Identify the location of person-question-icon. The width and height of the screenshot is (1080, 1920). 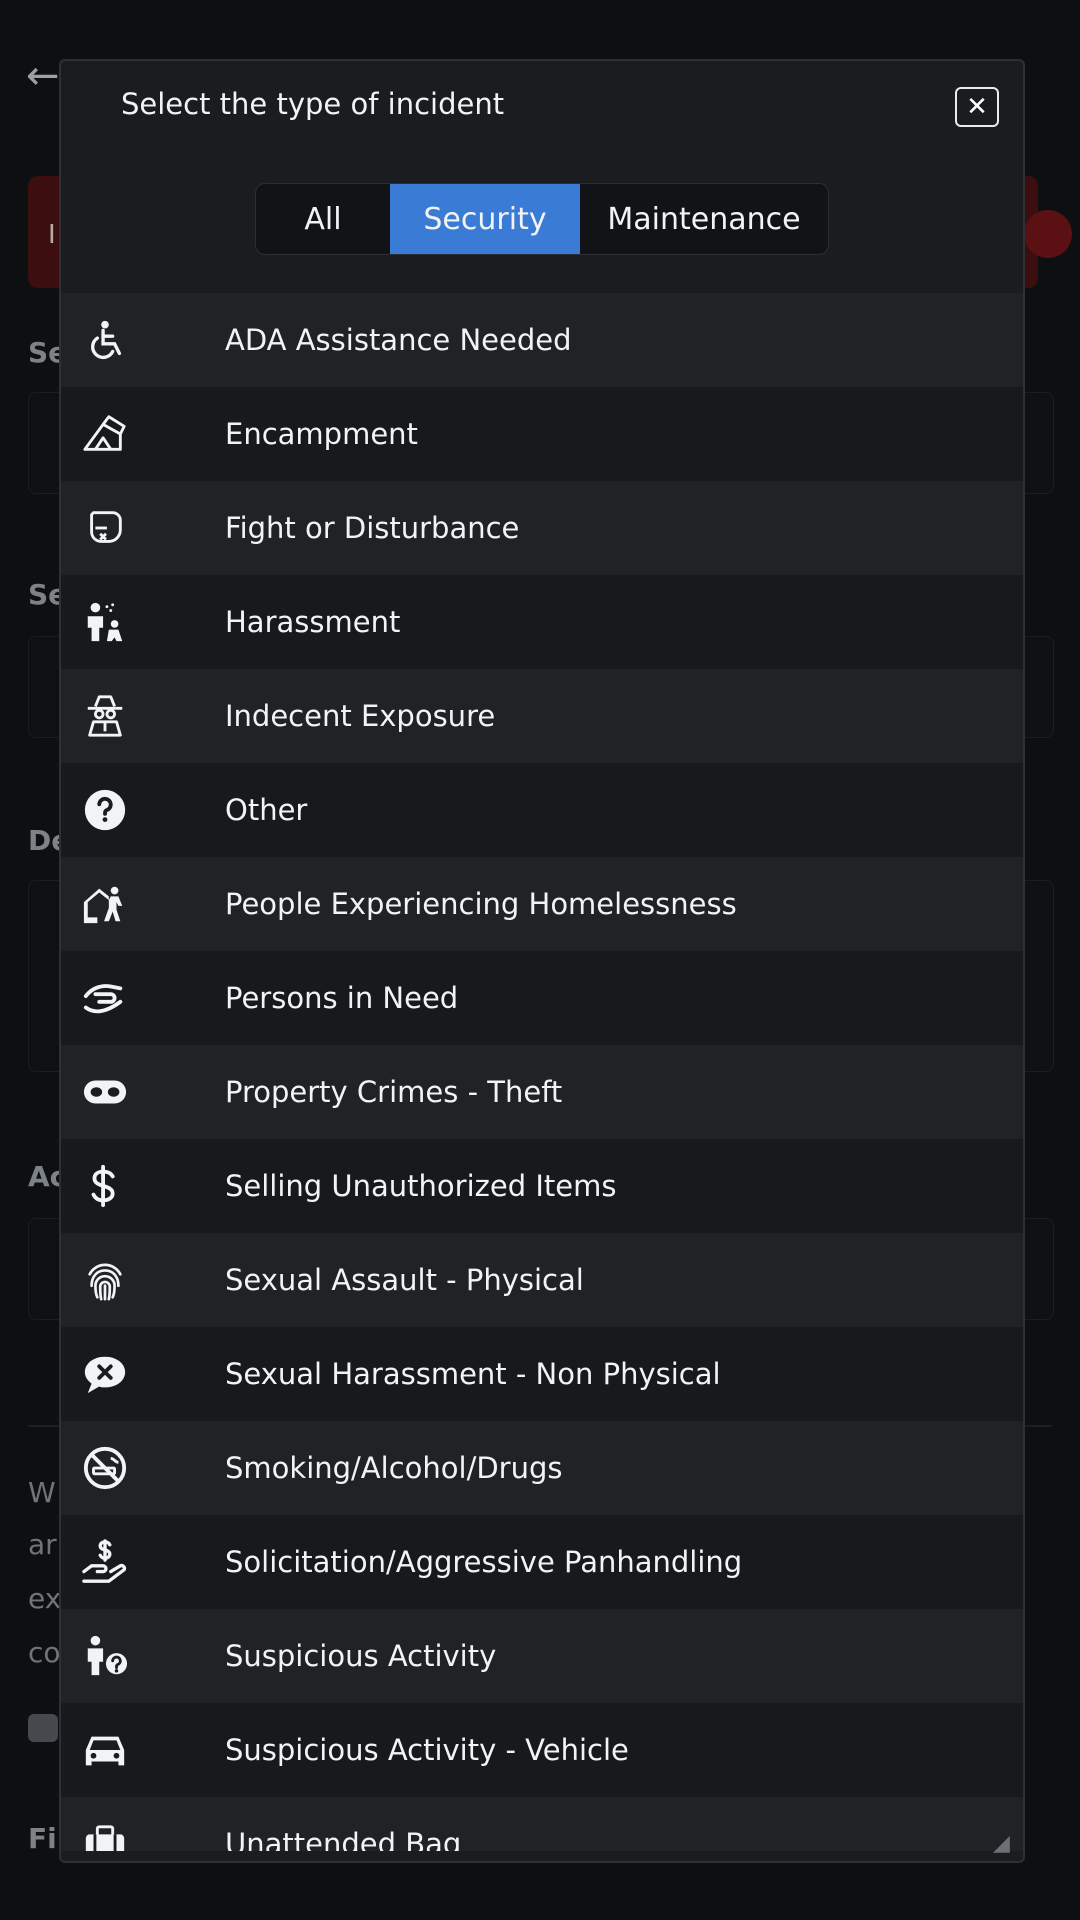
(105, 1656).